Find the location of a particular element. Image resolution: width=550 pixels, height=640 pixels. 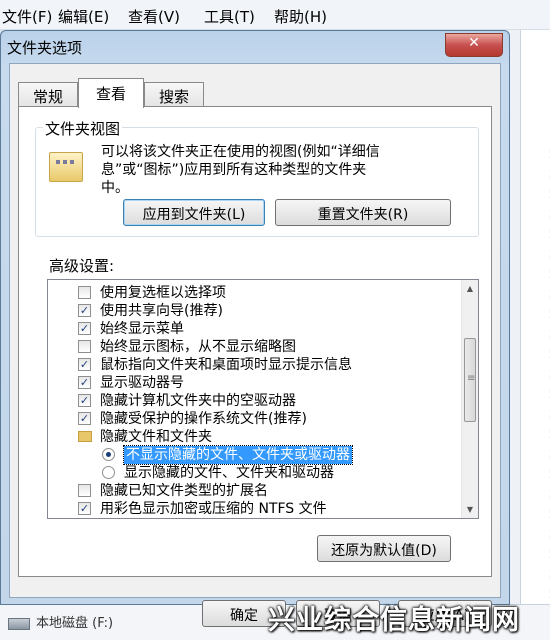

scroll-down-icon: ▼ is located at coordinates (470, 509).